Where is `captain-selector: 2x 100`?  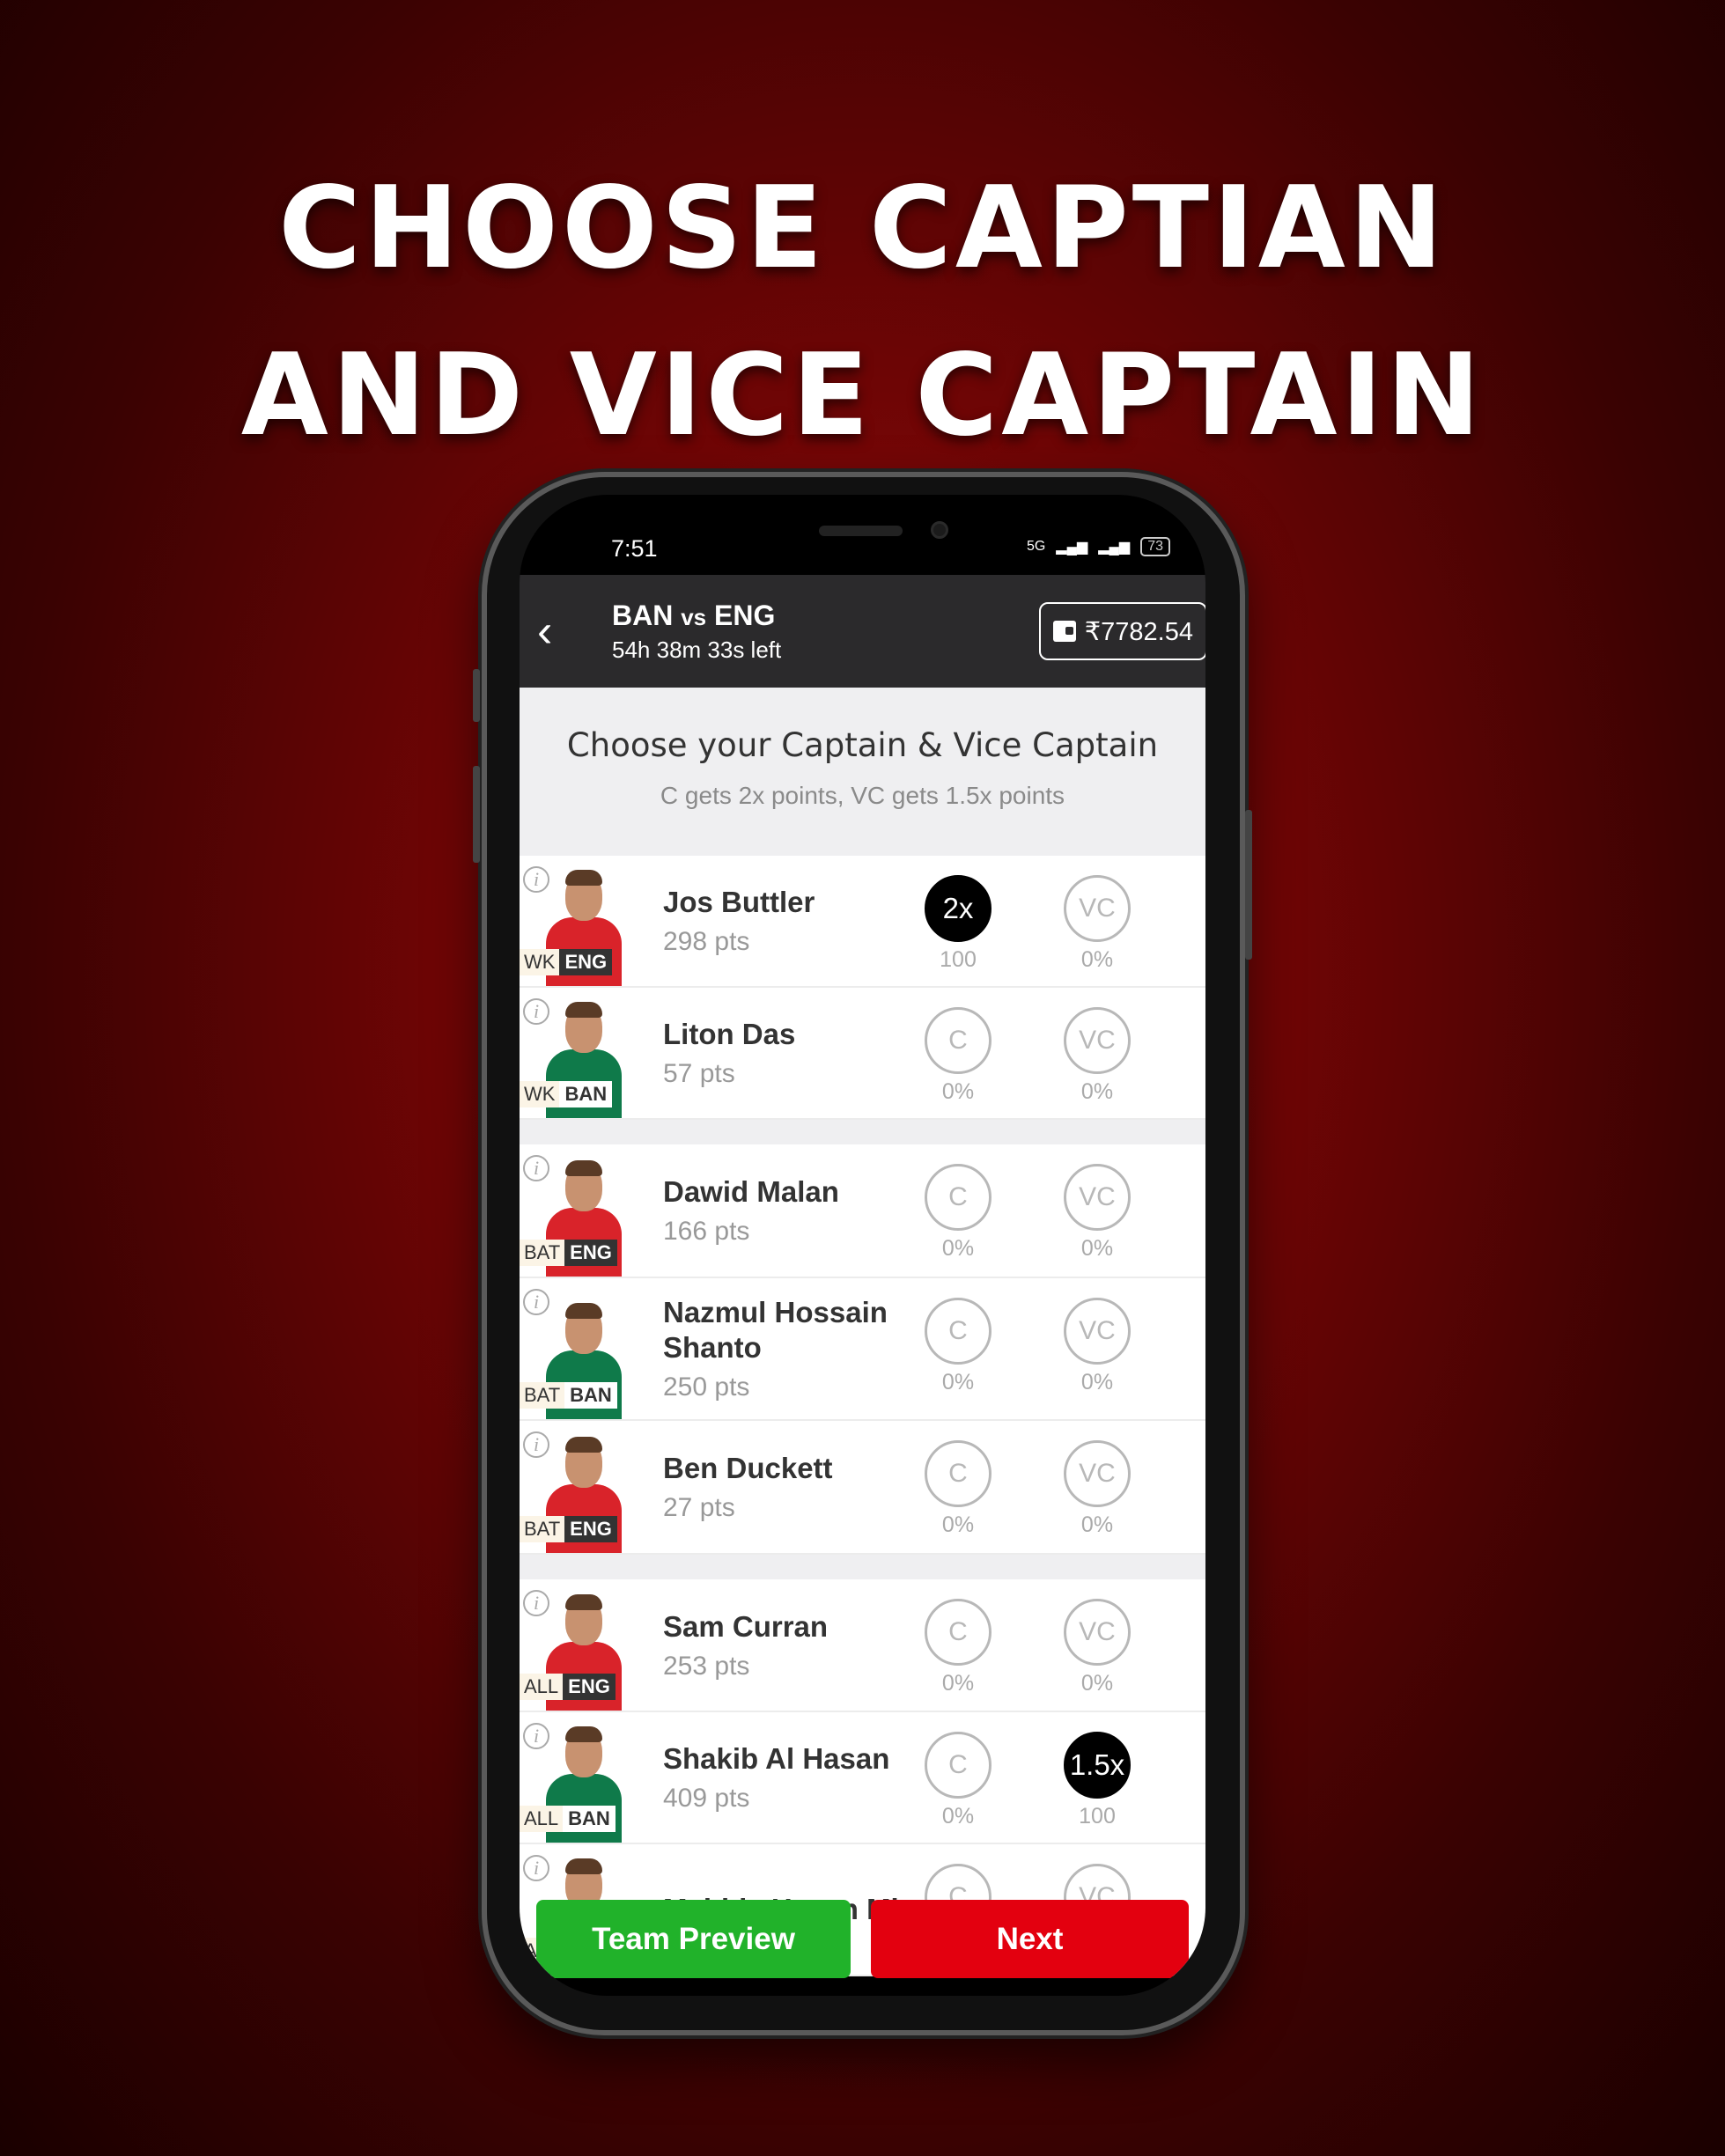
captain-selector: 2x 100 is located at coordinates (958, 924).